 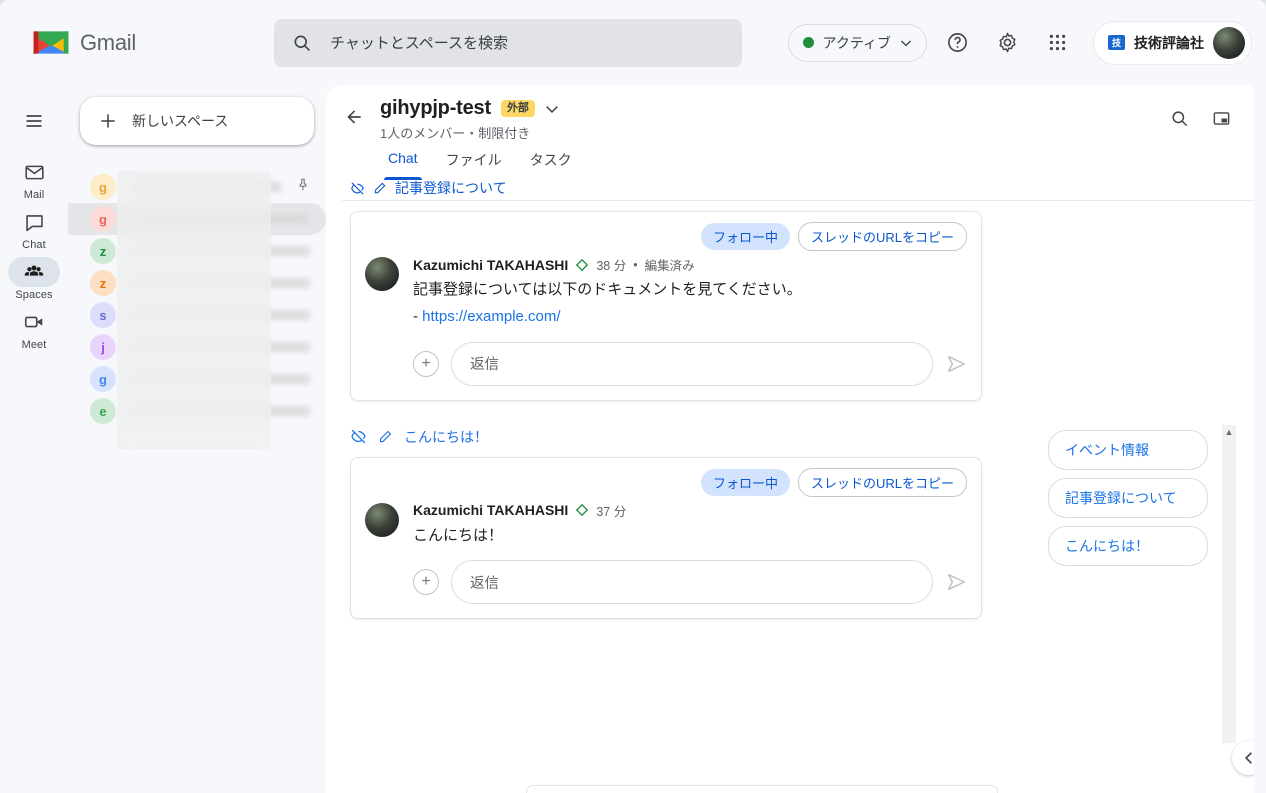 I want to click on status-selector: アクティブ, so click(x=857, y=42).